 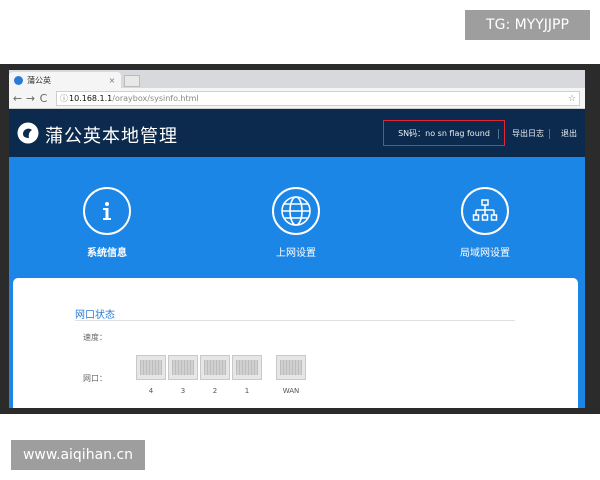 I want to click on nav-system-info: 系统信息, so click(x=107, y=223).